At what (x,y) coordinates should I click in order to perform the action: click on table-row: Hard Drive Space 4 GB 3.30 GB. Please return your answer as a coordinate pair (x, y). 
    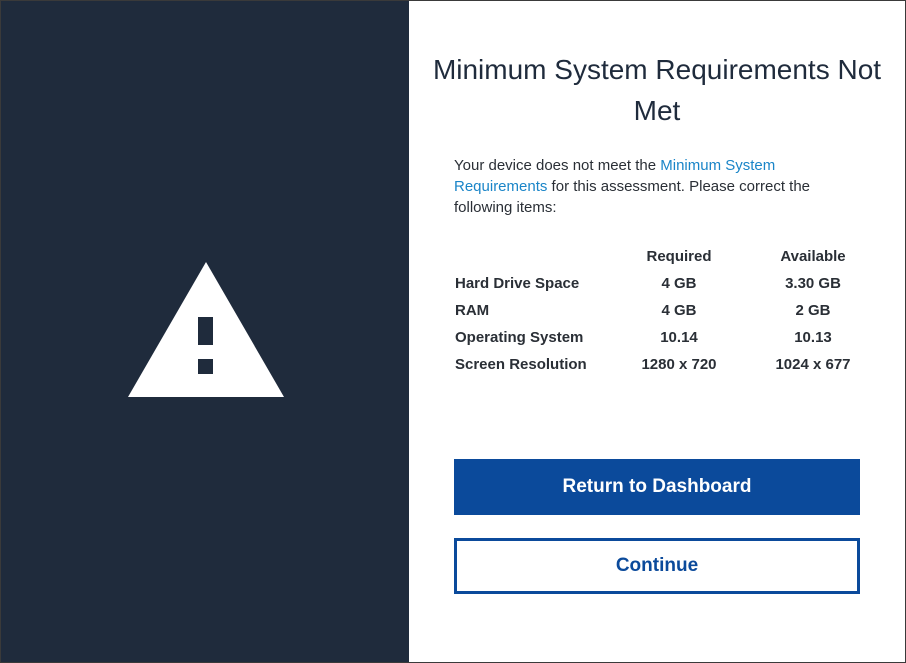
    Looking at the image, I should click on (666, 288).